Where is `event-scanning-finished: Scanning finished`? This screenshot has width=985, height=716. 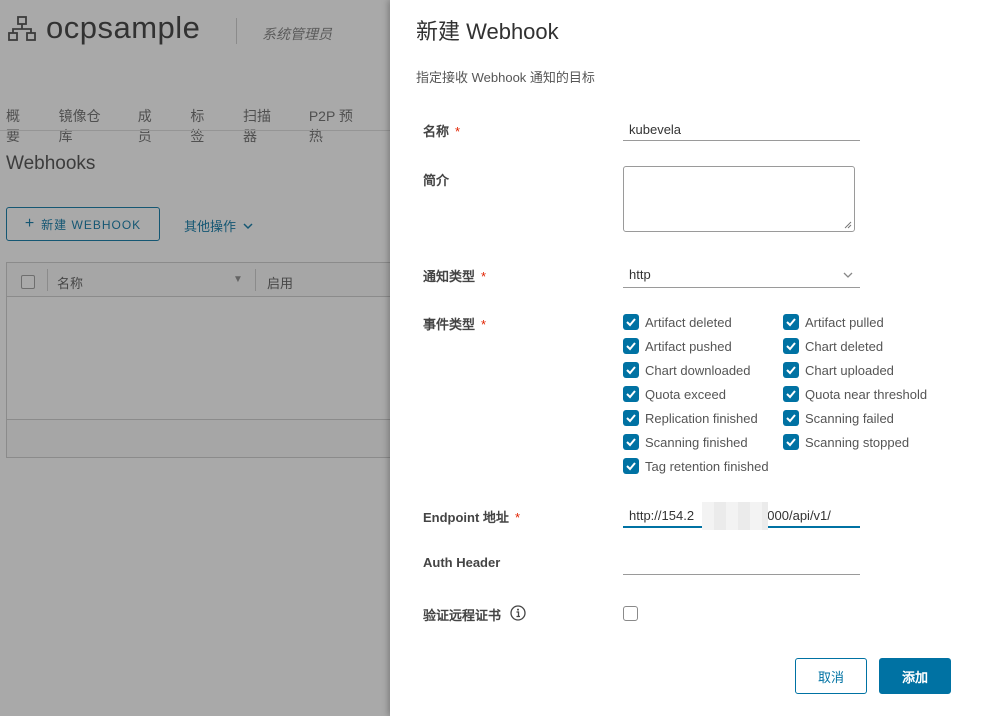
event-scanning-finished: Scanning finished is located at coordinates (685, 442).